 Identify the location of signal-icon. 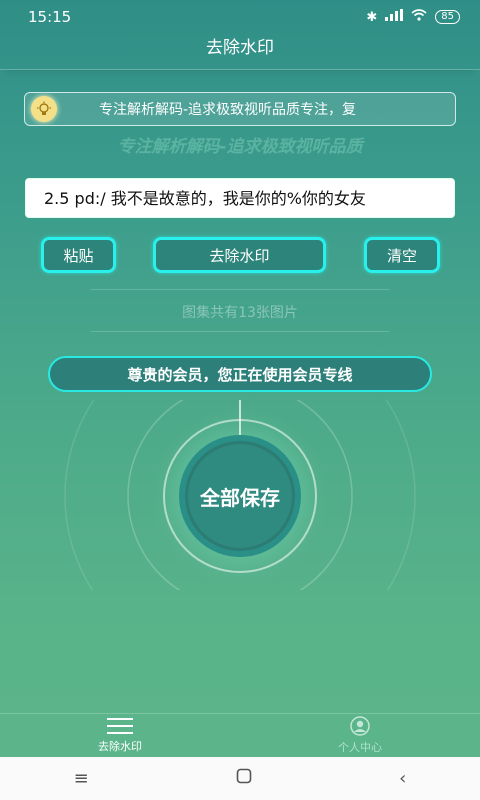
(394, 17).